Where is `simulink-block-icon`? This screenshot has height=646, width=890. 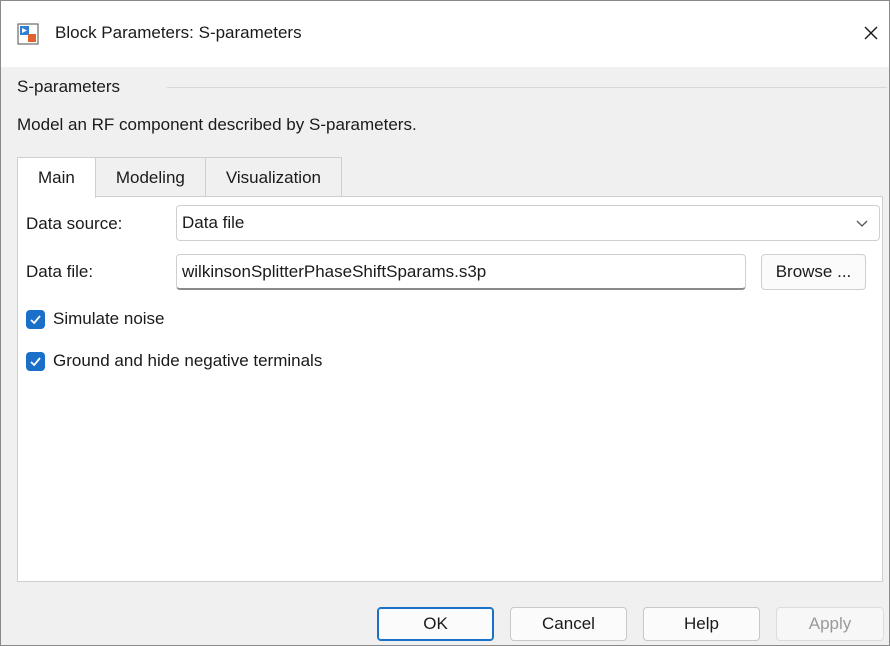
simulink-block-icon is located at coordinates (28, 34).